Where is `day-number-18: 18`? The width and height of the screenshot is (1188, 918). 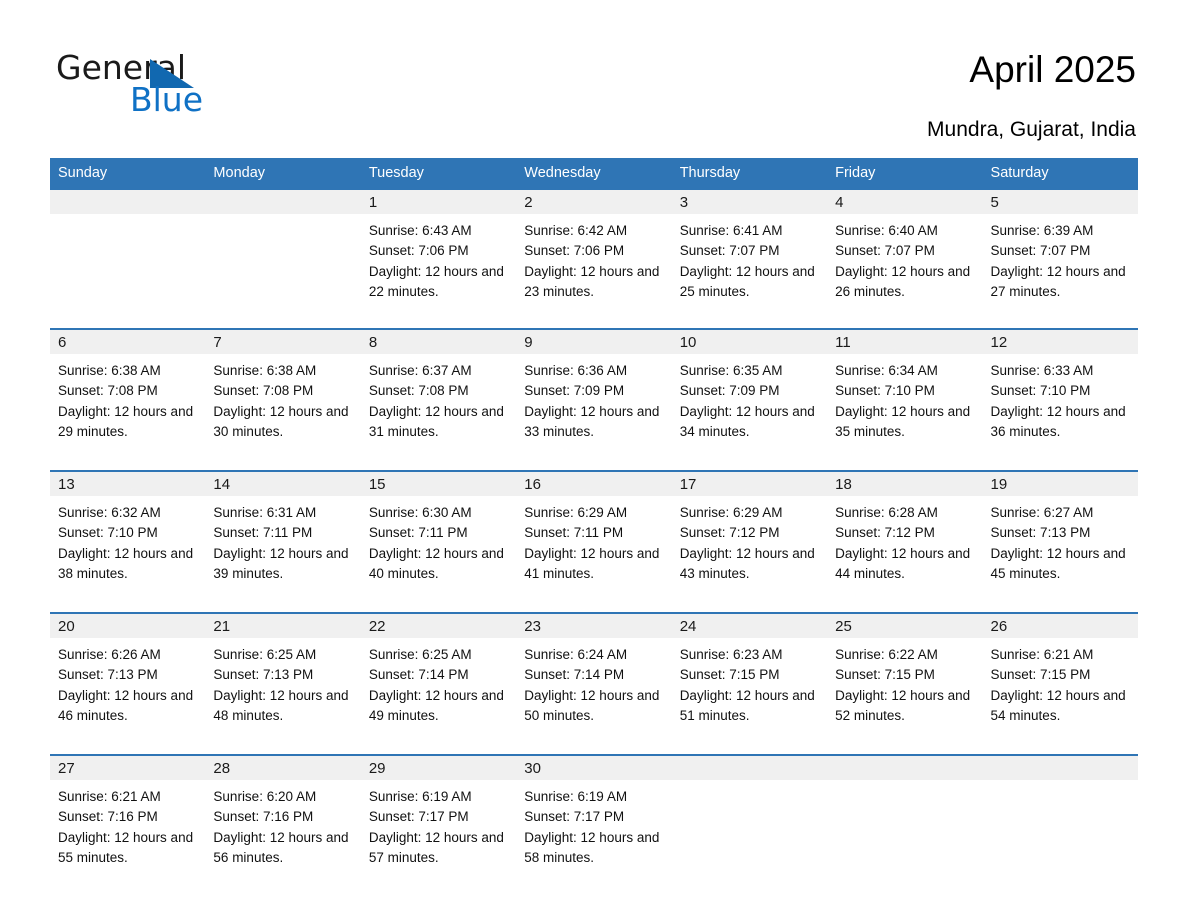 day-number-18: 18 is located at coordinates (904, 484).